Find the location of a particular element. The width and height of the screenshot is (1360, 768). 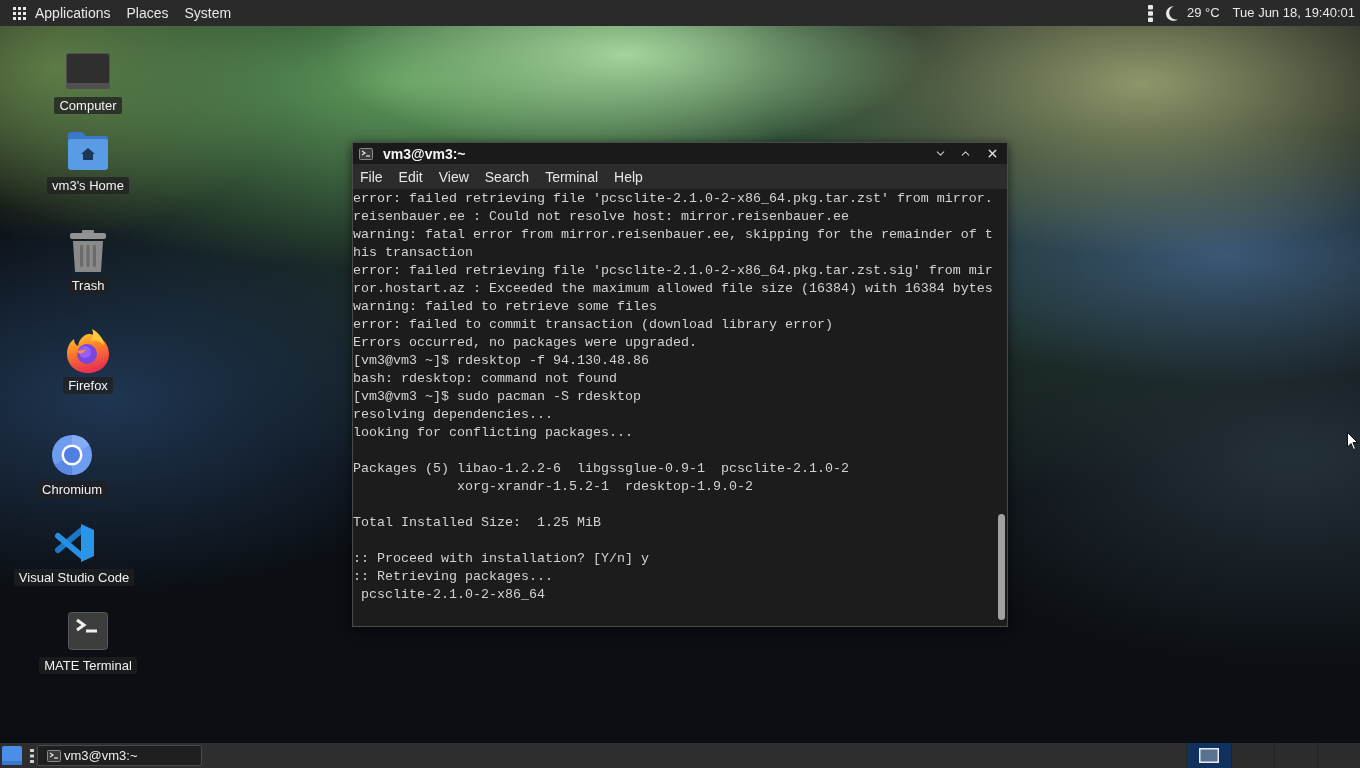

apps-grid-icon is located at coordinates (19, 13).